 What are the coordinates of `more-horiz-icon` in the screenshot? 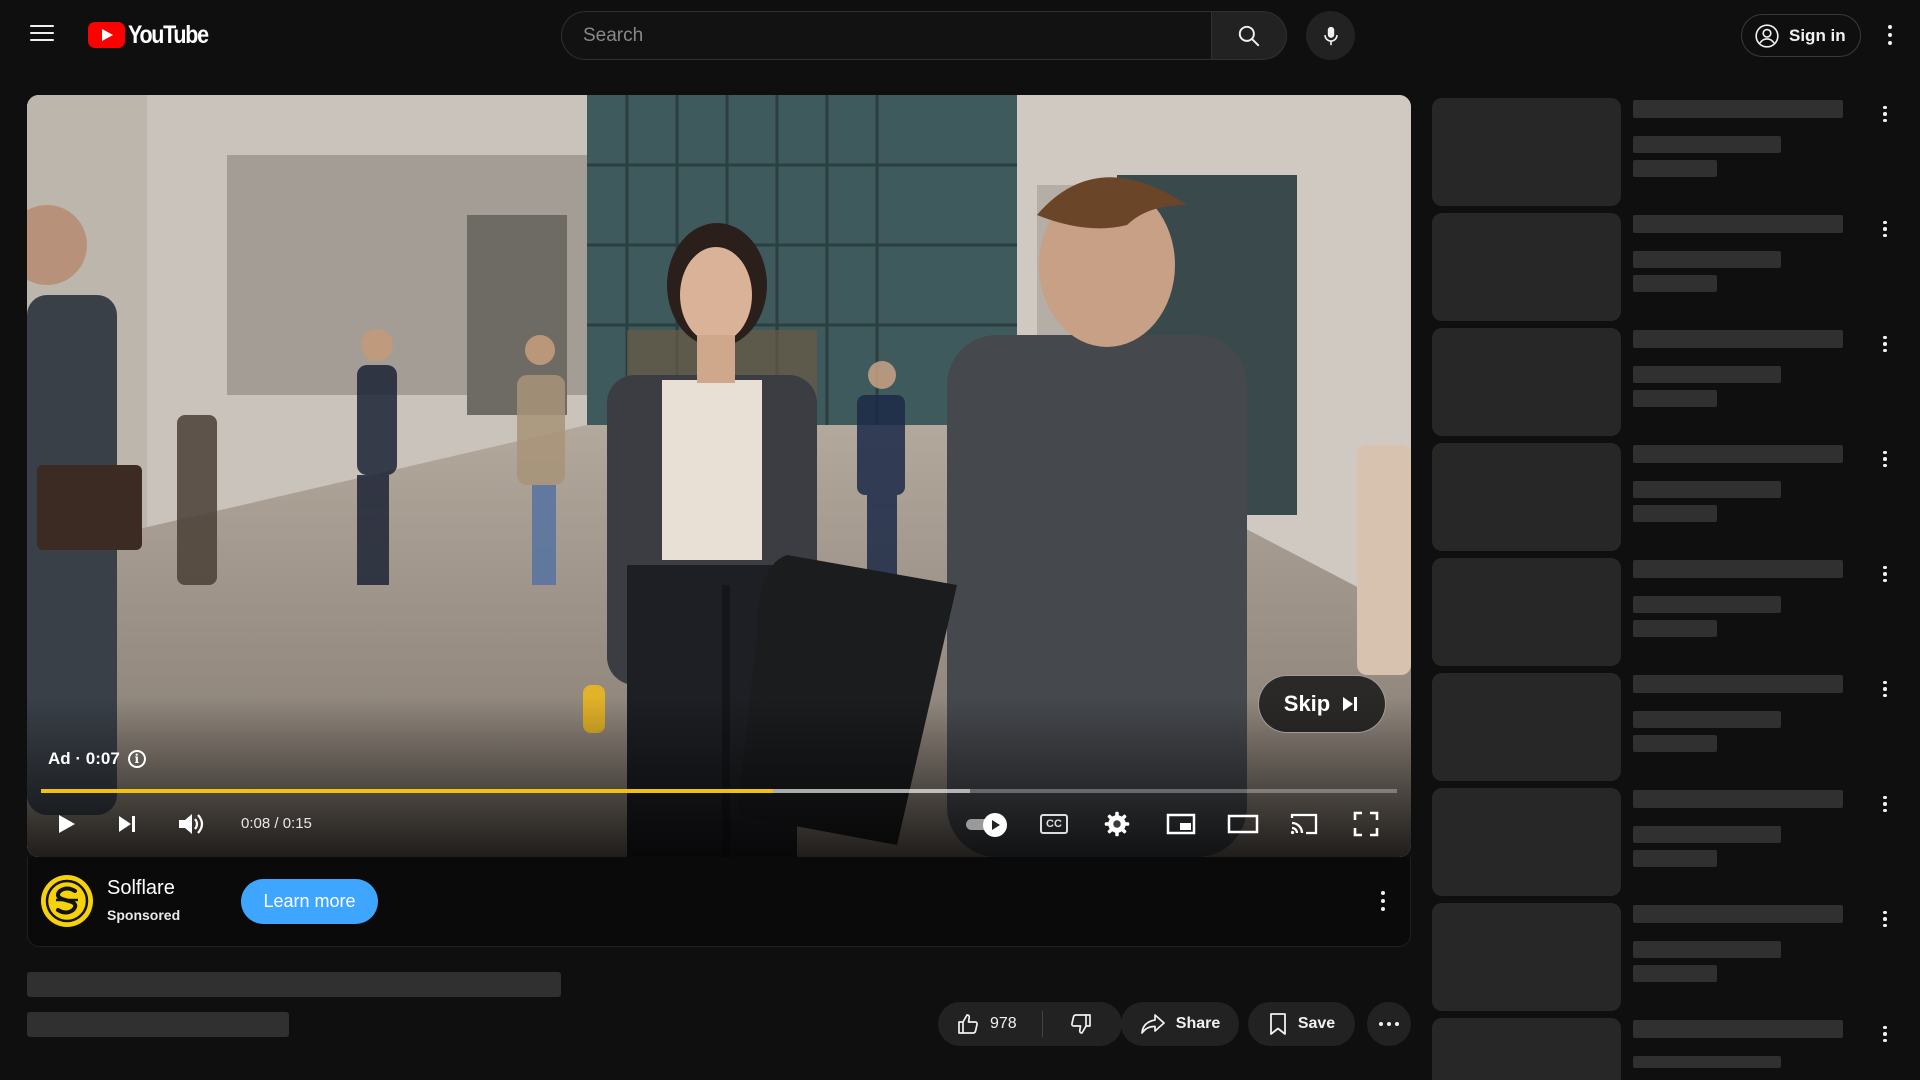 It's located at (1389, 1024).